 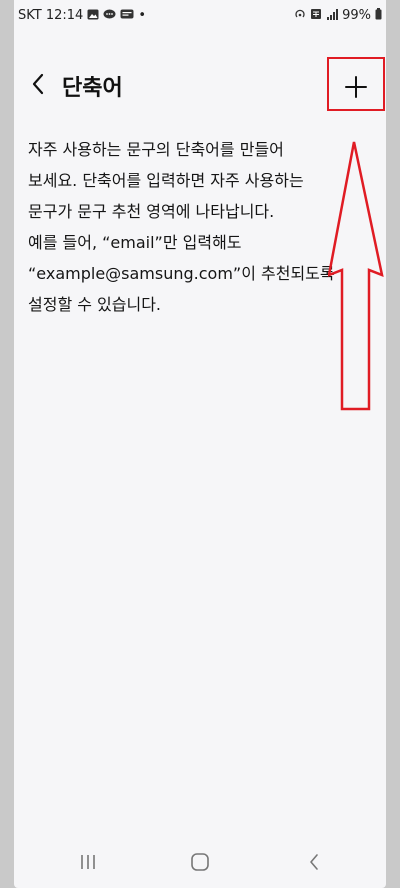 What do you see at coordinates (166, 180) in the screenshot?
I see `description-line: 보세요. 단축어를 입력하면 자주 사용하는` at bounding box center [166, 180].